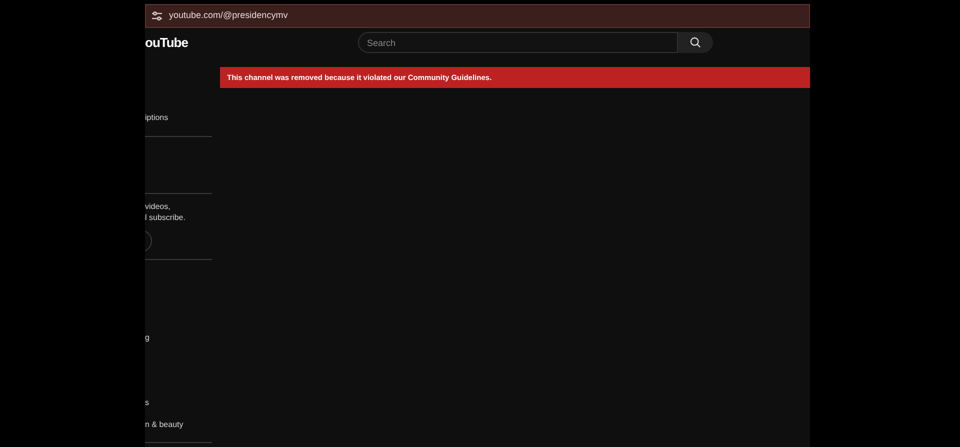  I want to click on logo-text: ouTube, so click(251, 43).